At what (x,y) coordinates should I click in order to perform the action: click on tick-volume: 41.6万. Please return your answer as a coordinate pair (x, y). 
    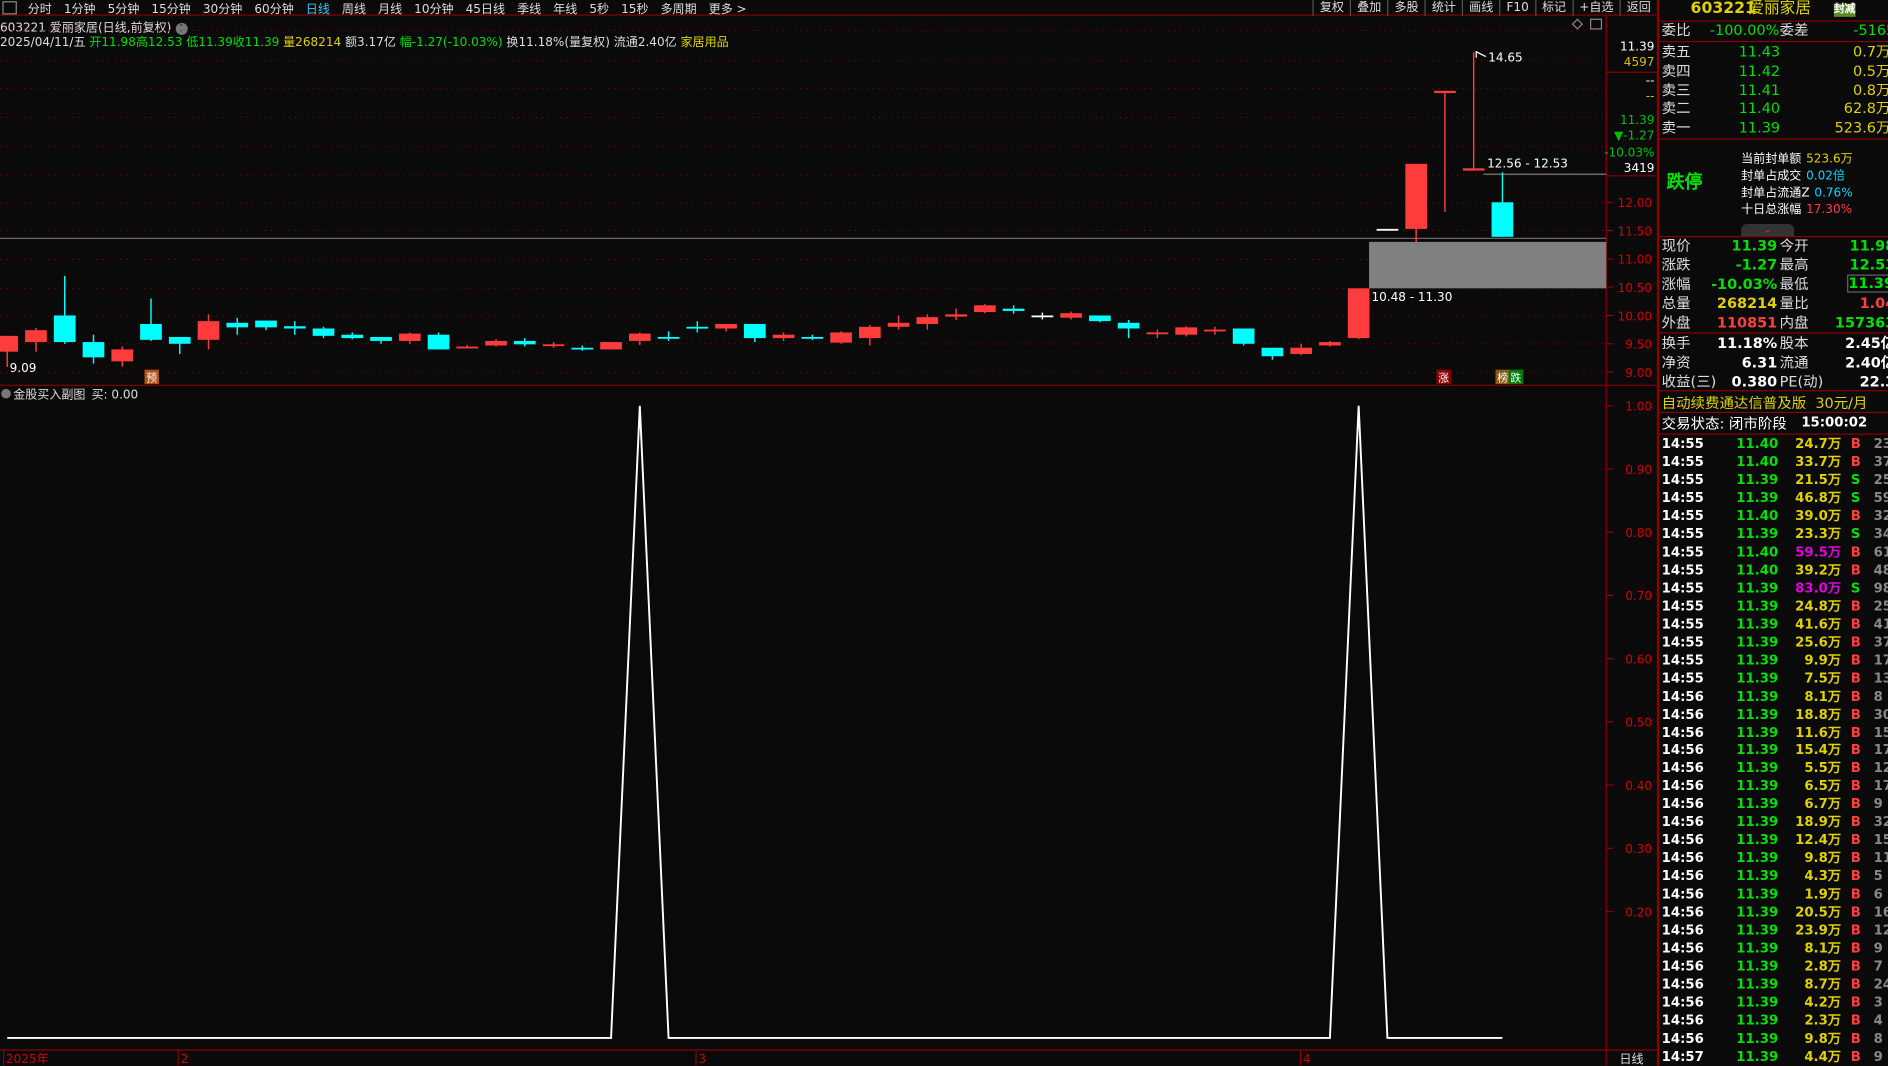
    Looking at the image, I should click on (1818, 624).